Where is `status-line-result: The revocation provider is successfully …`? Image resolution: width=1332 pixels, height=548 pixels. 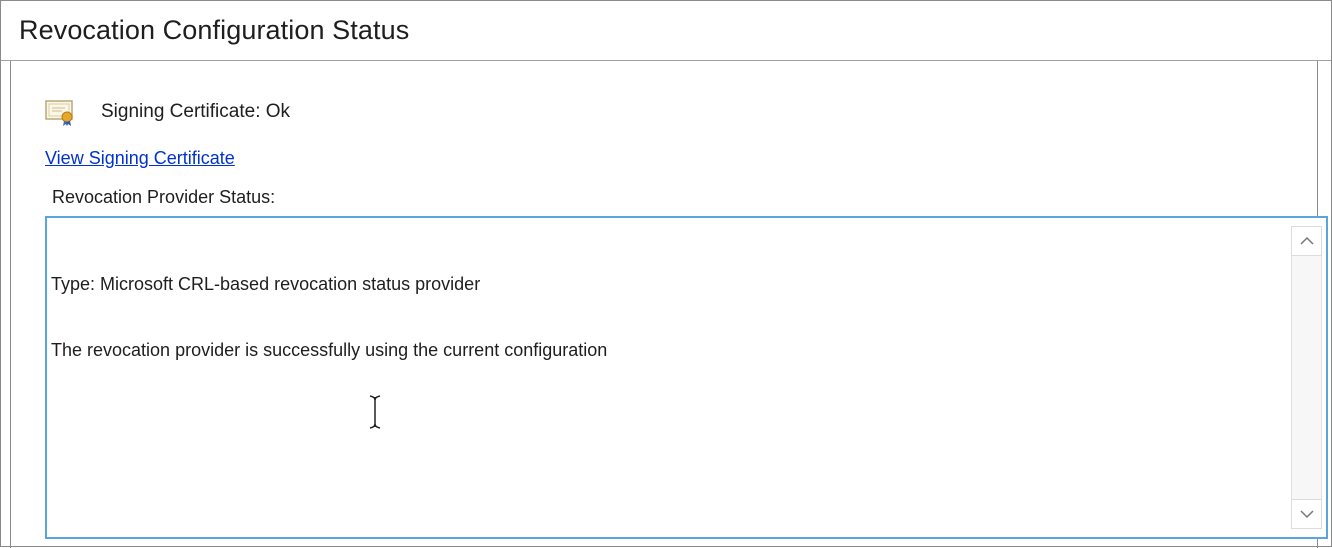
status-line-result: The revocation provider is successfully … is located at coordinates (329, 350).